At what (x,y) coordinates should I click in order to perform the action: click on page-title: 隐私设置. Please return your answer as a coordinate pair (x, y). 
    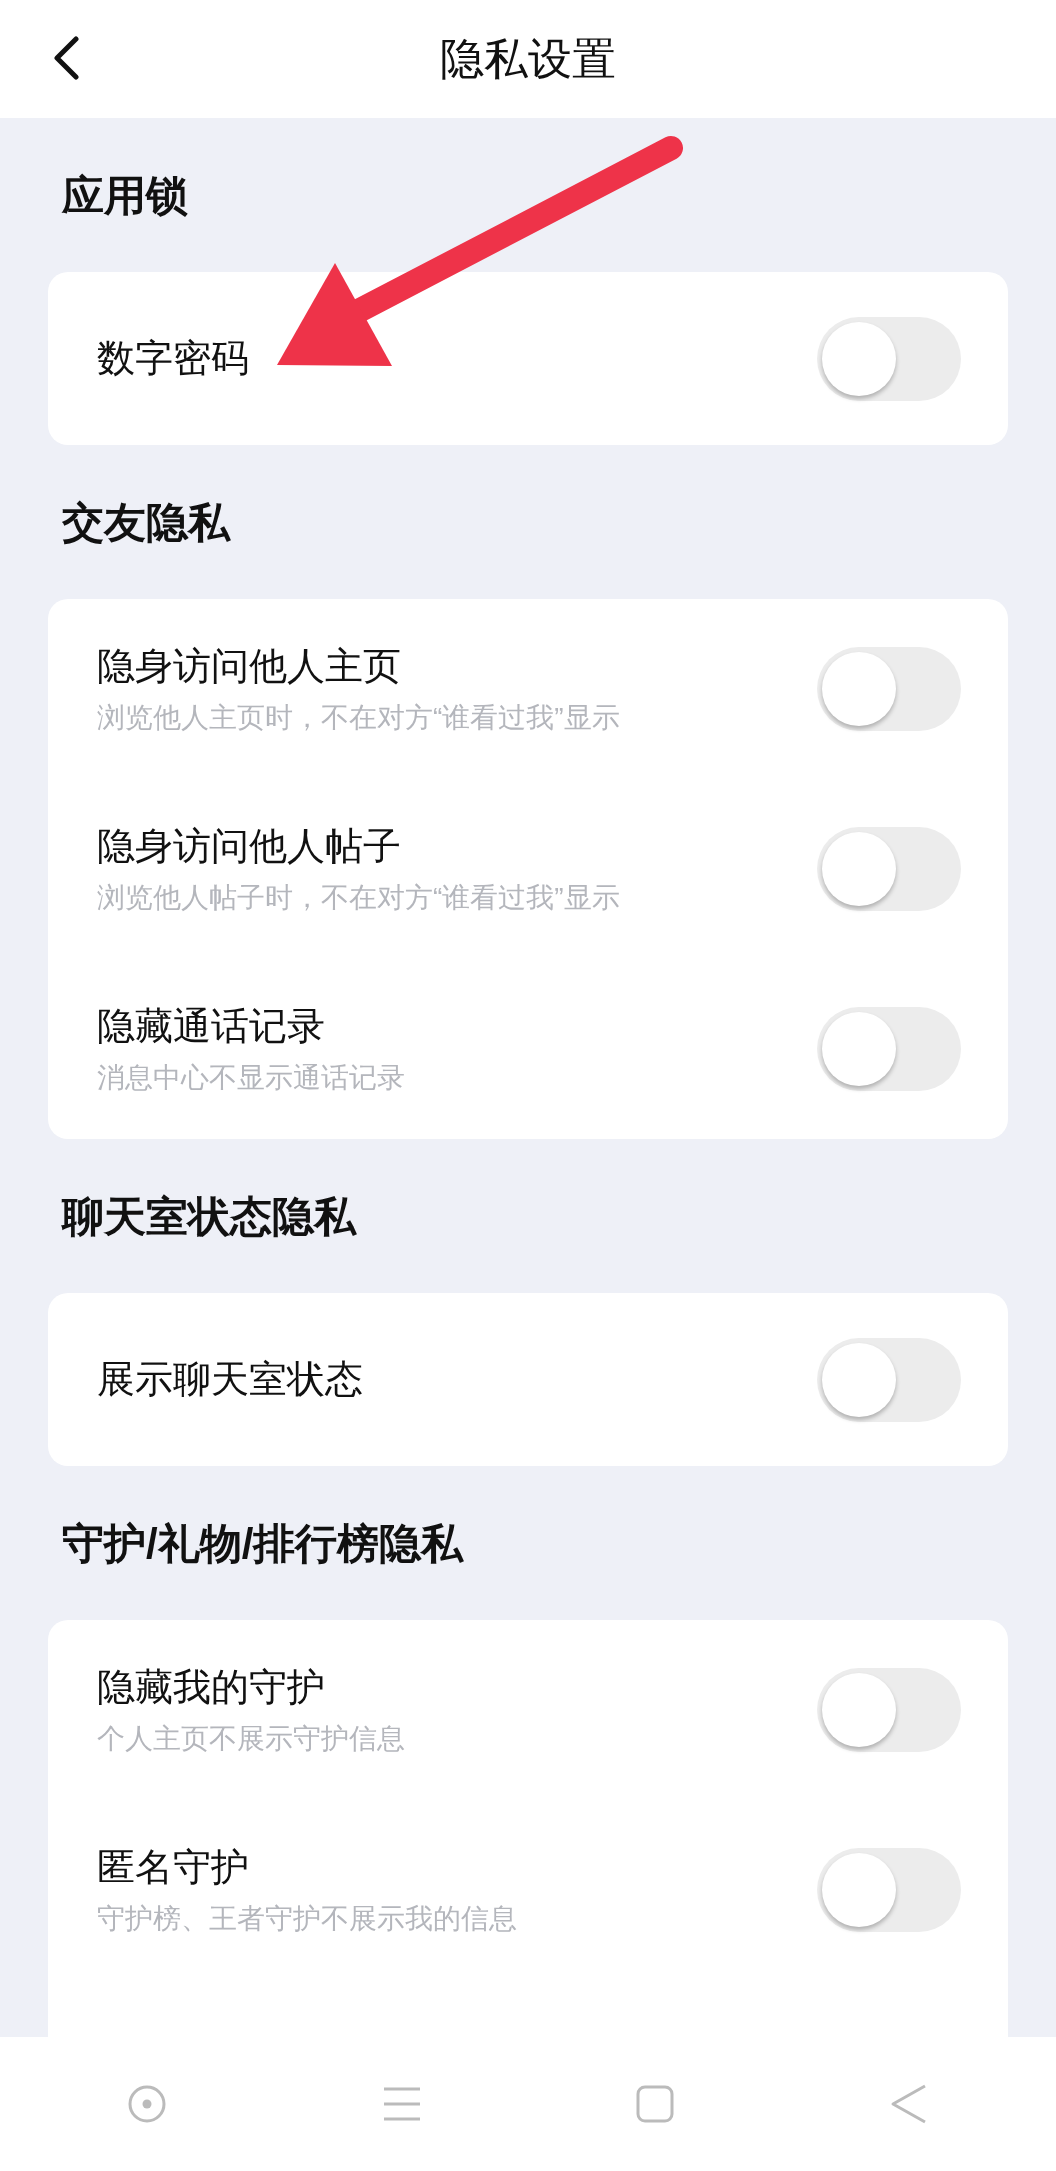
    Looking at the image, I should click on (528, 59).